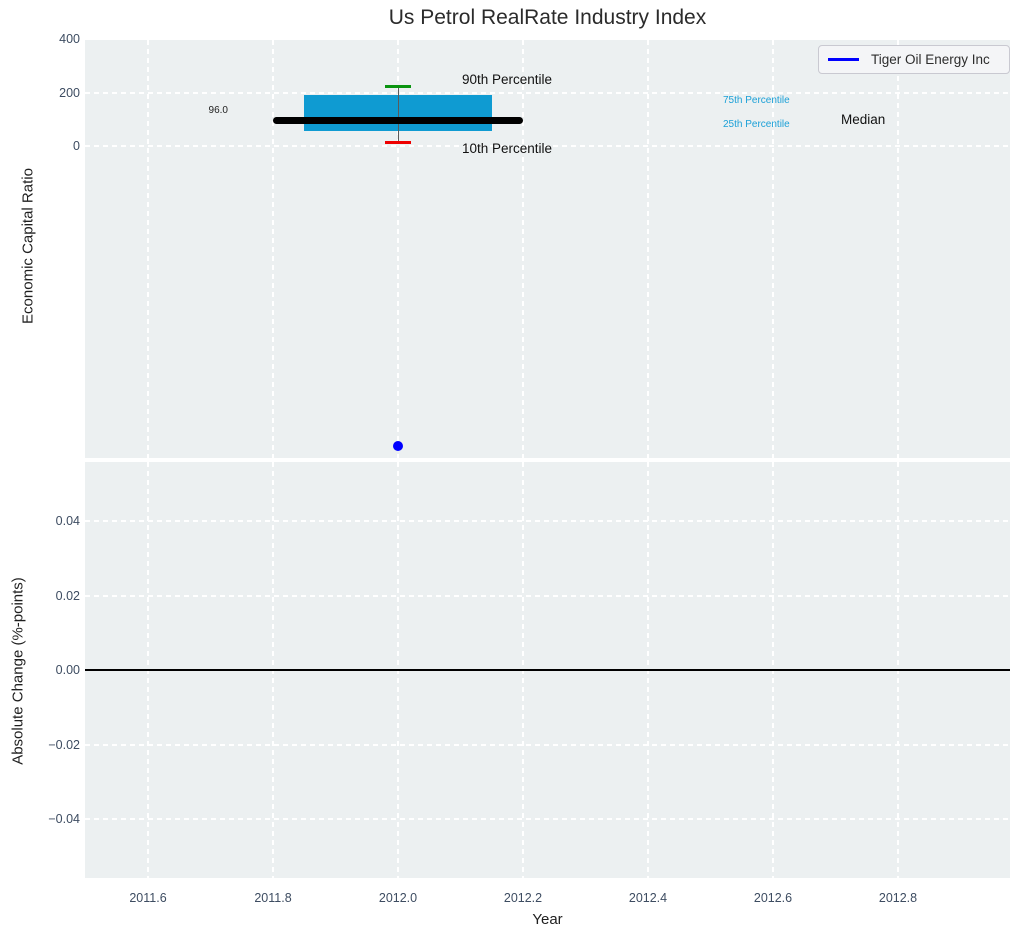  Describe the element at coordinates (67, 595) in the screenshot. I see `y-tick-label: 0.02` at that location.